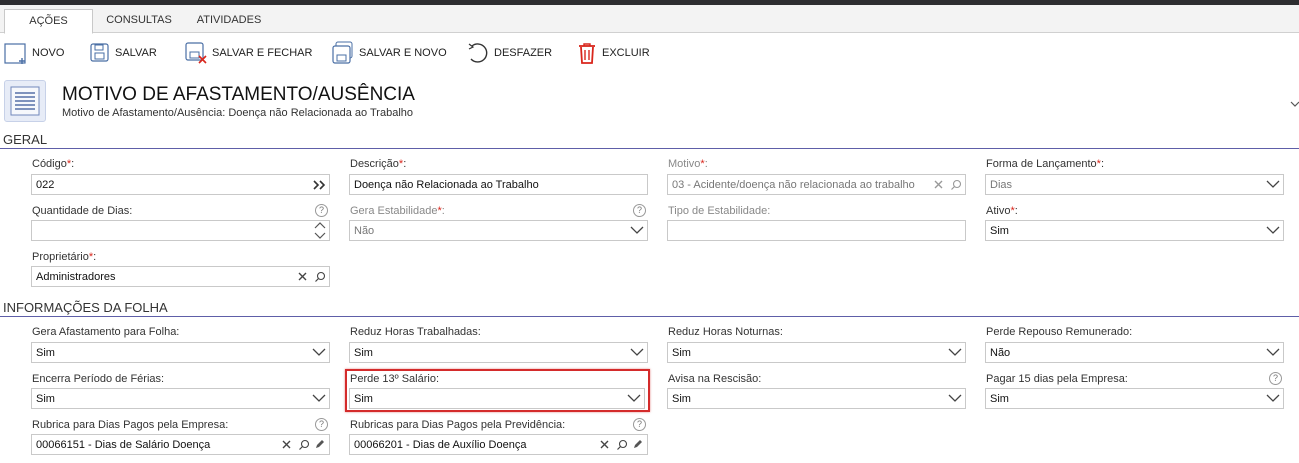  What do you see at coordinates (180, 444) in the screenshot?
I see `rubrica-empresa-field: 00066151 - Dias de Salário Doença` at bounding box center [180, 444].